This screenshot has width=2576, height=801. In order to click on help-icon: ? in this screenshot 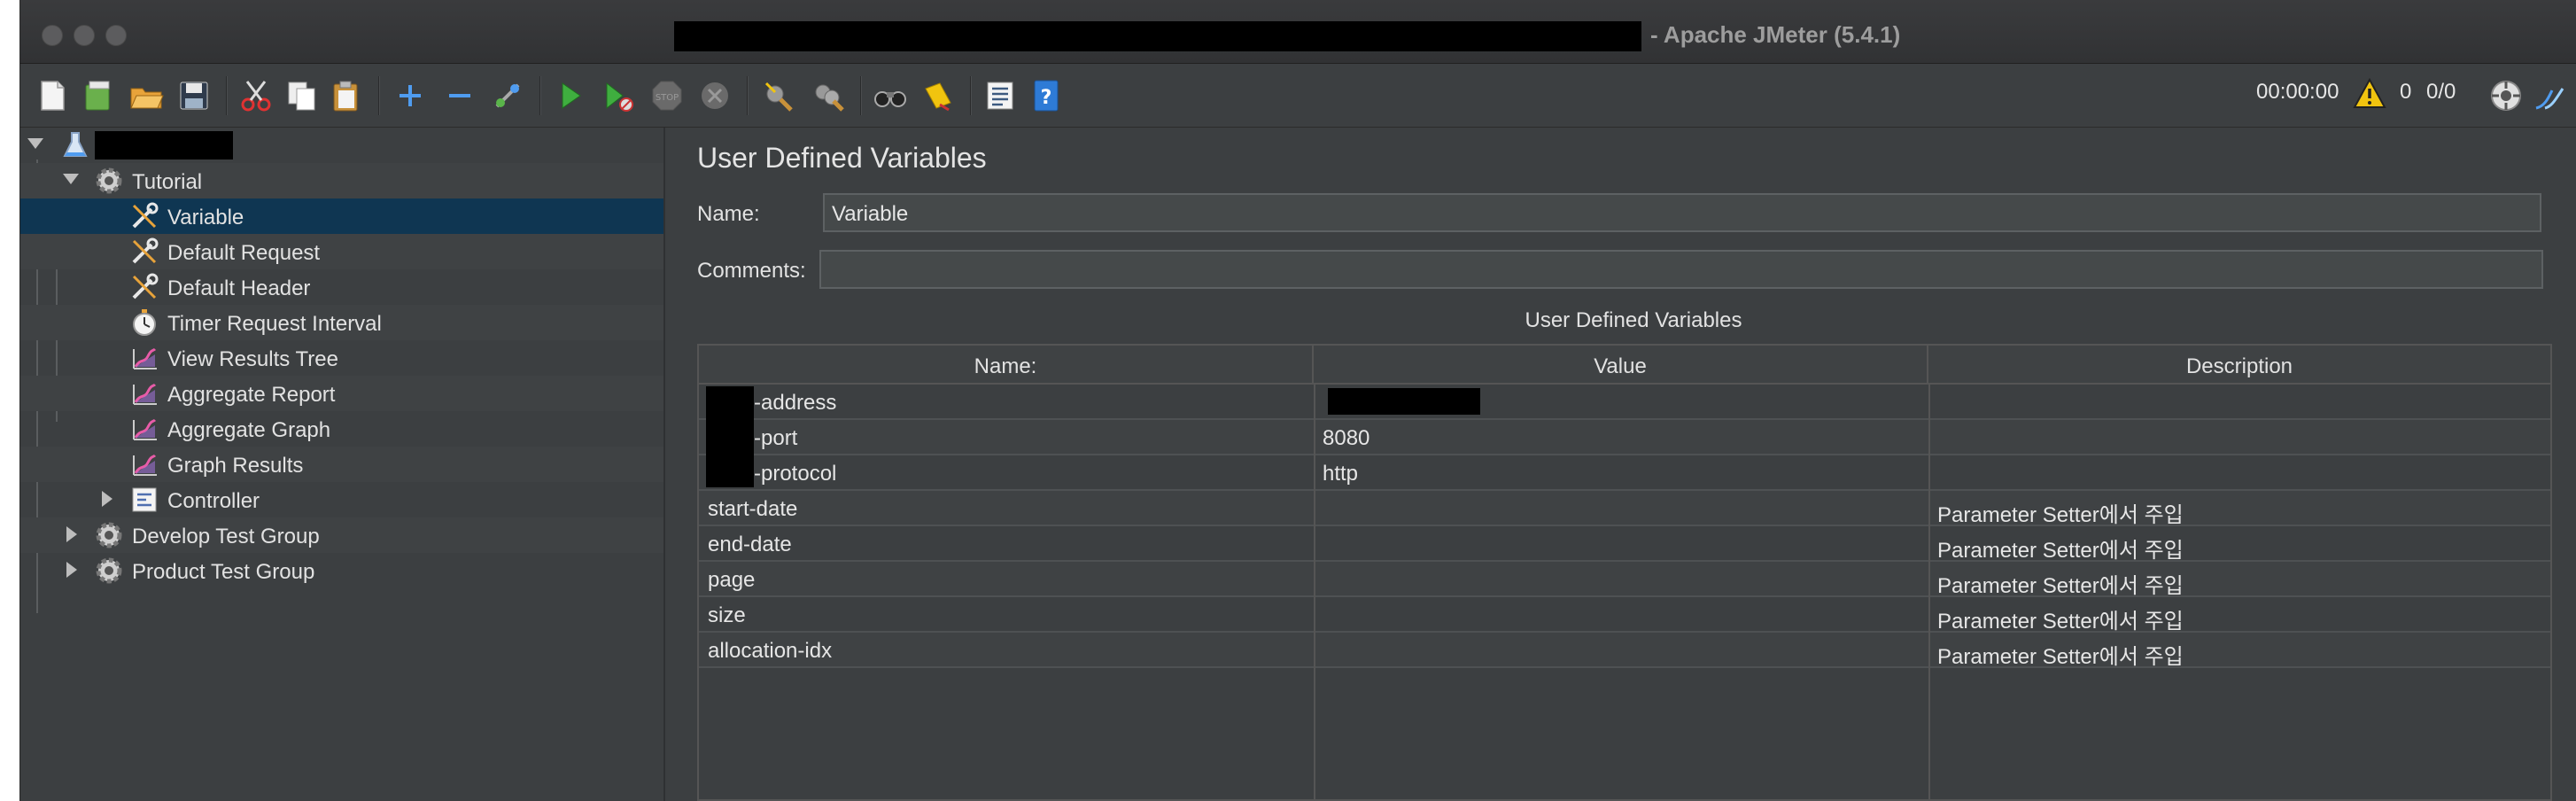, I will do `click(1046, 95)`.